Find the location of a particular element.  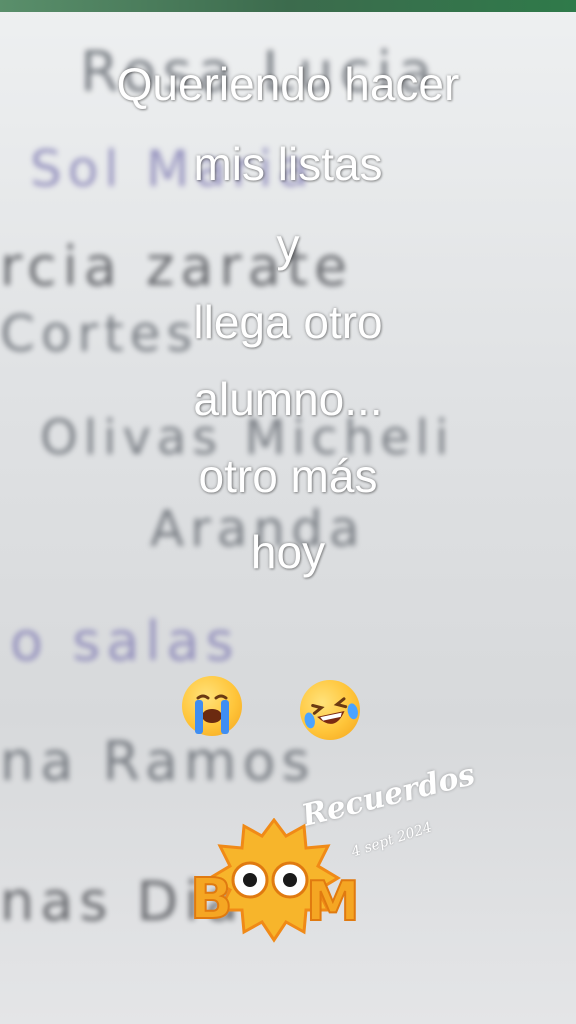

caption-line: hoy is located at coordinates (288, 552).